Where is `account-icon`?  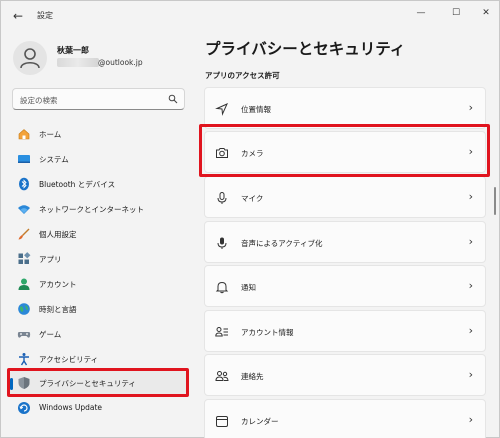
account-icon is located at coordinates (24, 284).